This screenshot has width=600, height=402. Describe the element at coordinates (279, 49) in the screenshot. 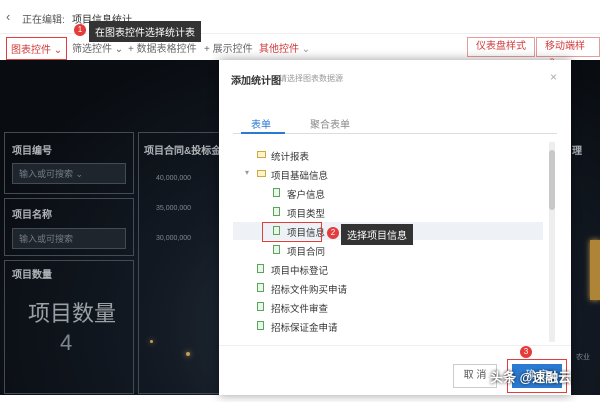

I see `other-control-label: 其他控件` at that location.